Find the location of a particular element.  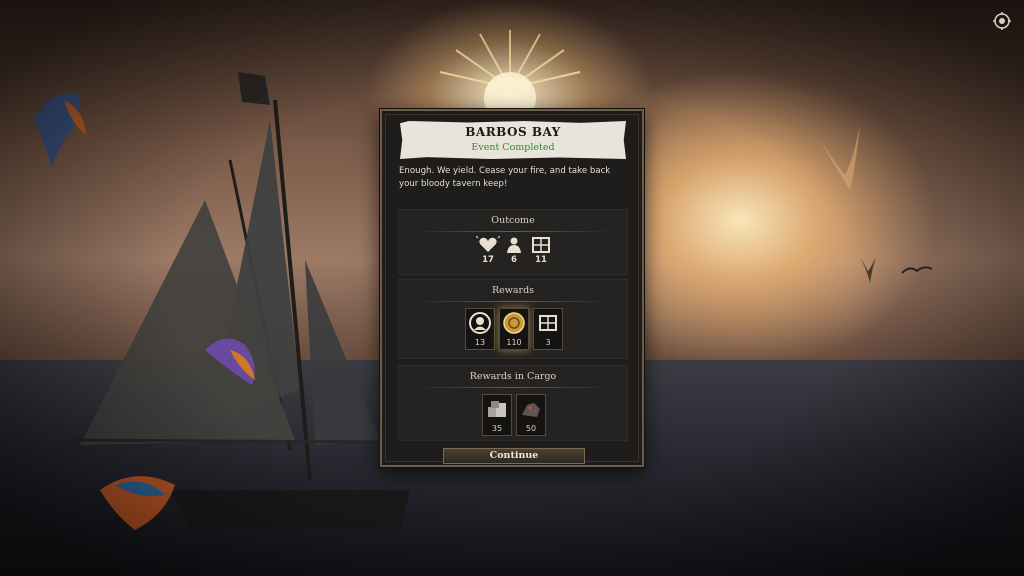

ore-icon is located at coordinates (531, 410).